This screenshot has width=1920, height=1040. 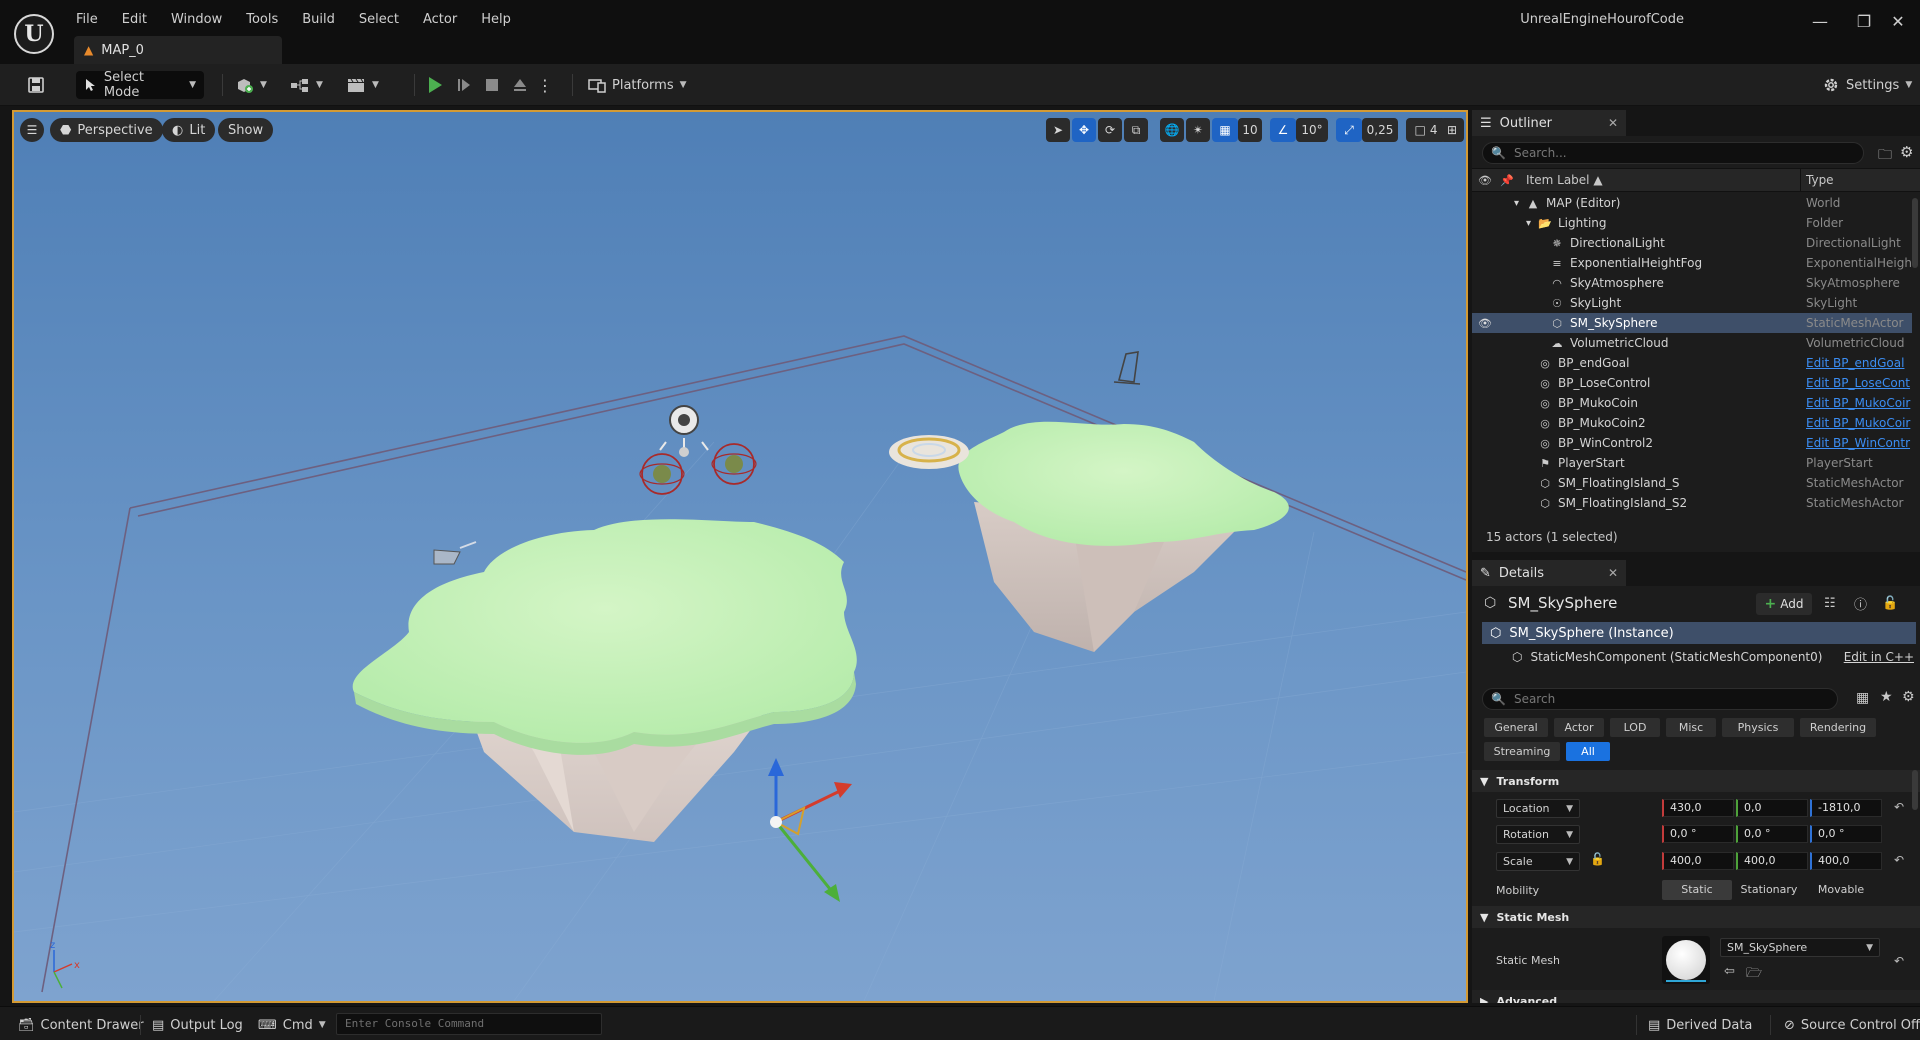 I want to click on outliner-row: ◠ SkyAtmosphere SkyAtmosphere, so click(x=1692, y=283).